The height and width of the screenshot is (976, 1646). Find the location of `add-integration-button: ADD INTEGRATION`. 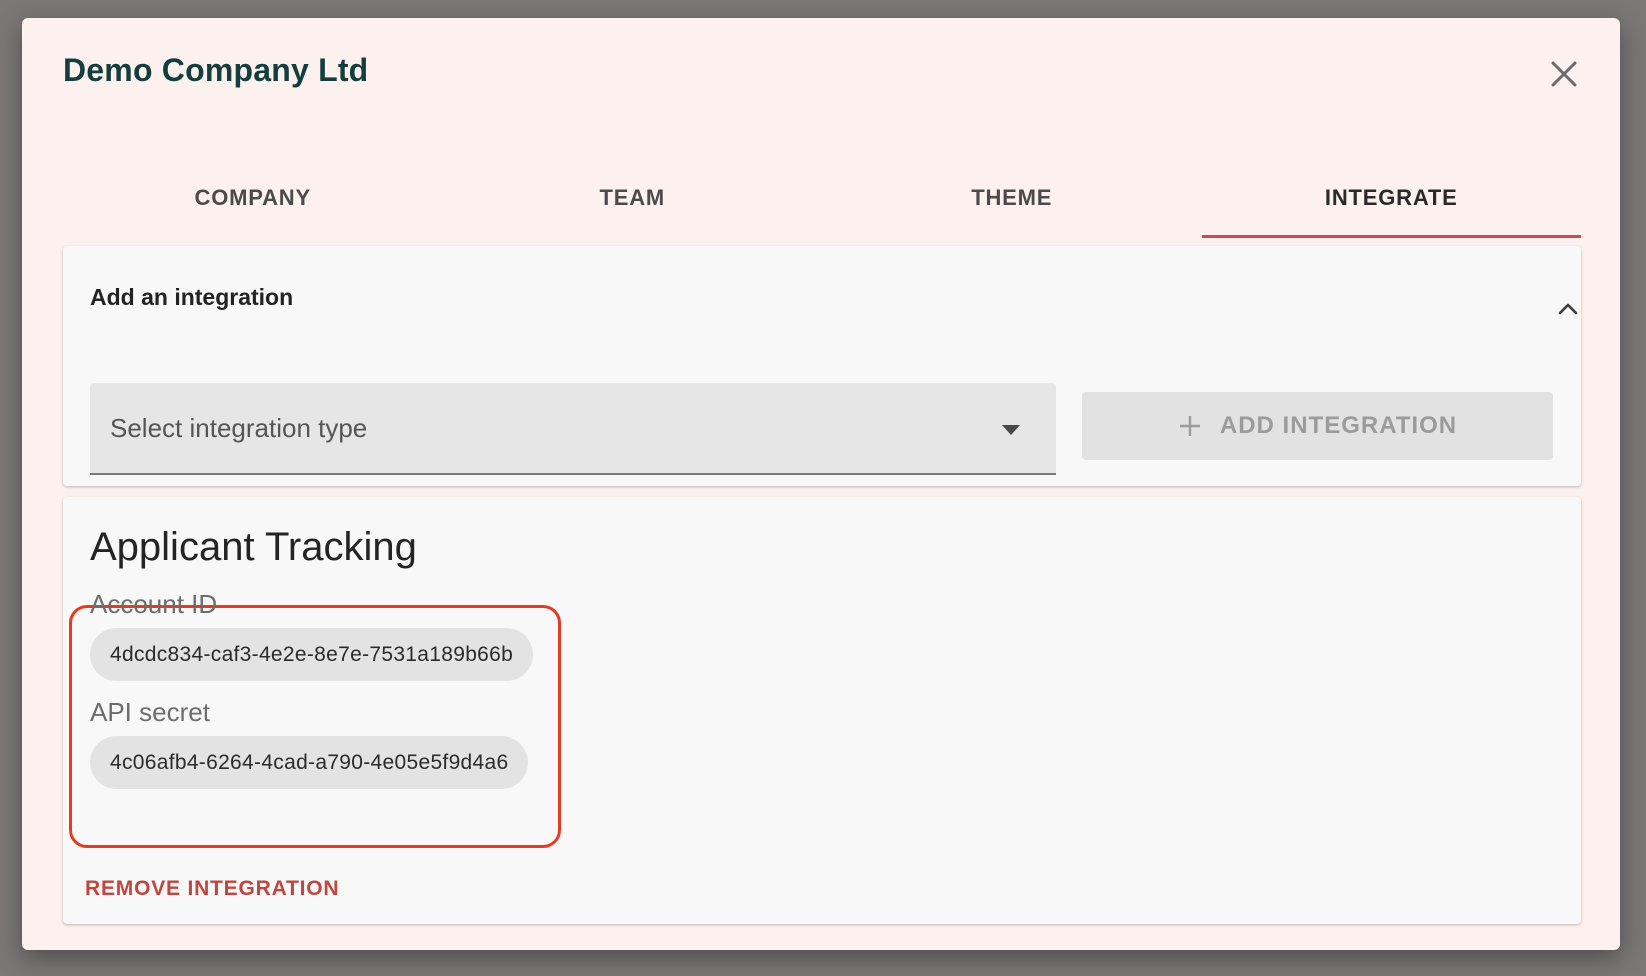

add-integration-button: ADD INTEGRATION is located at coordinates (1317, 426).